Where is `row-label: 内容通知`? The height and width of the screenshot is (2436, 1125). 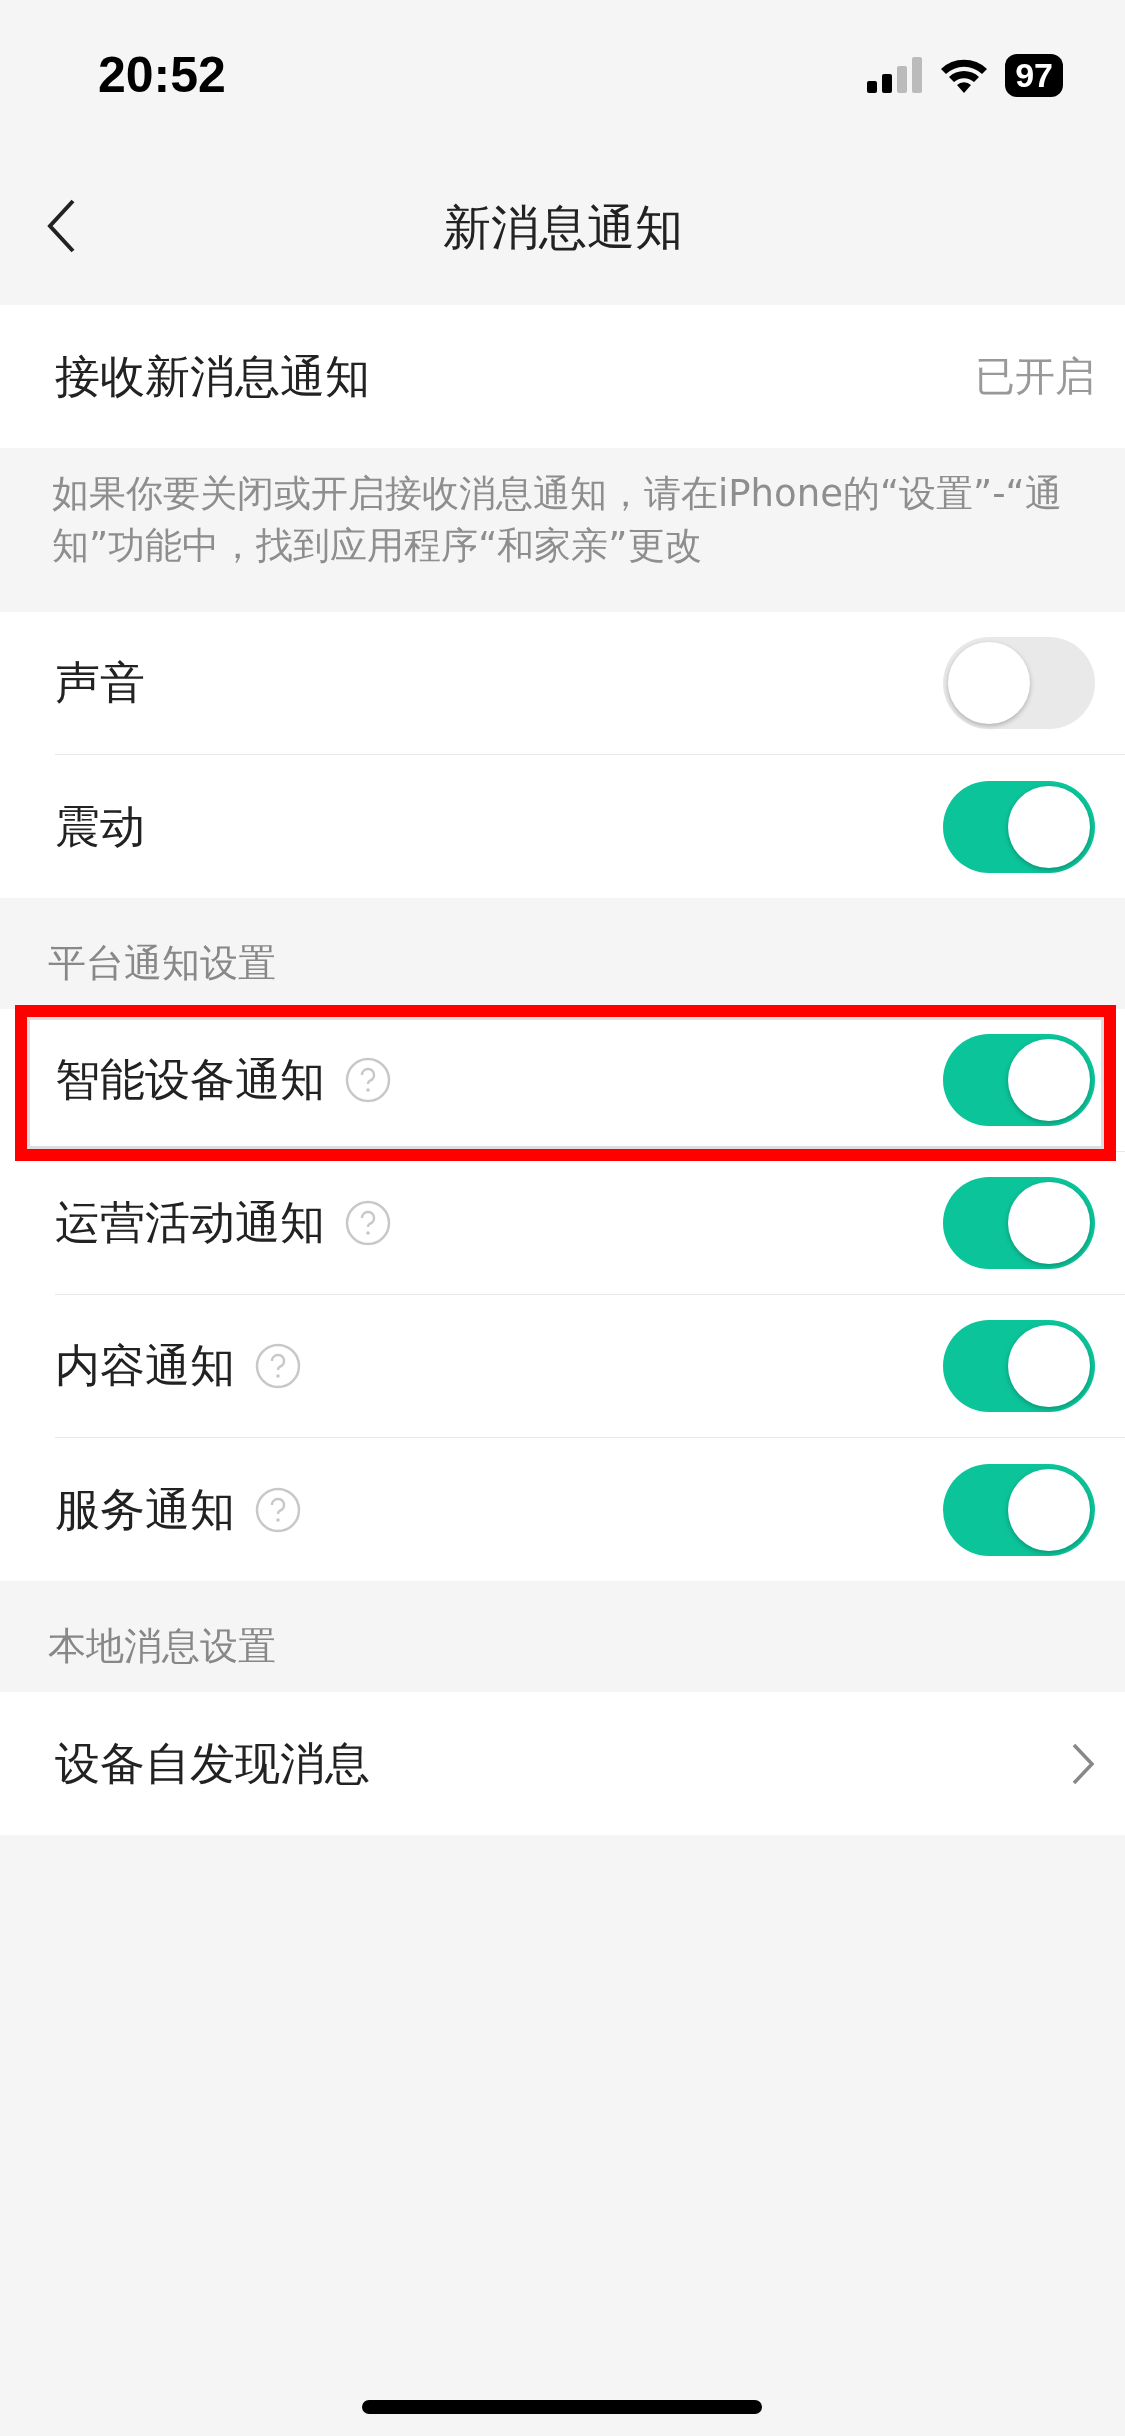
row-label: 内容通知 is located at coordinates (145, 1366).